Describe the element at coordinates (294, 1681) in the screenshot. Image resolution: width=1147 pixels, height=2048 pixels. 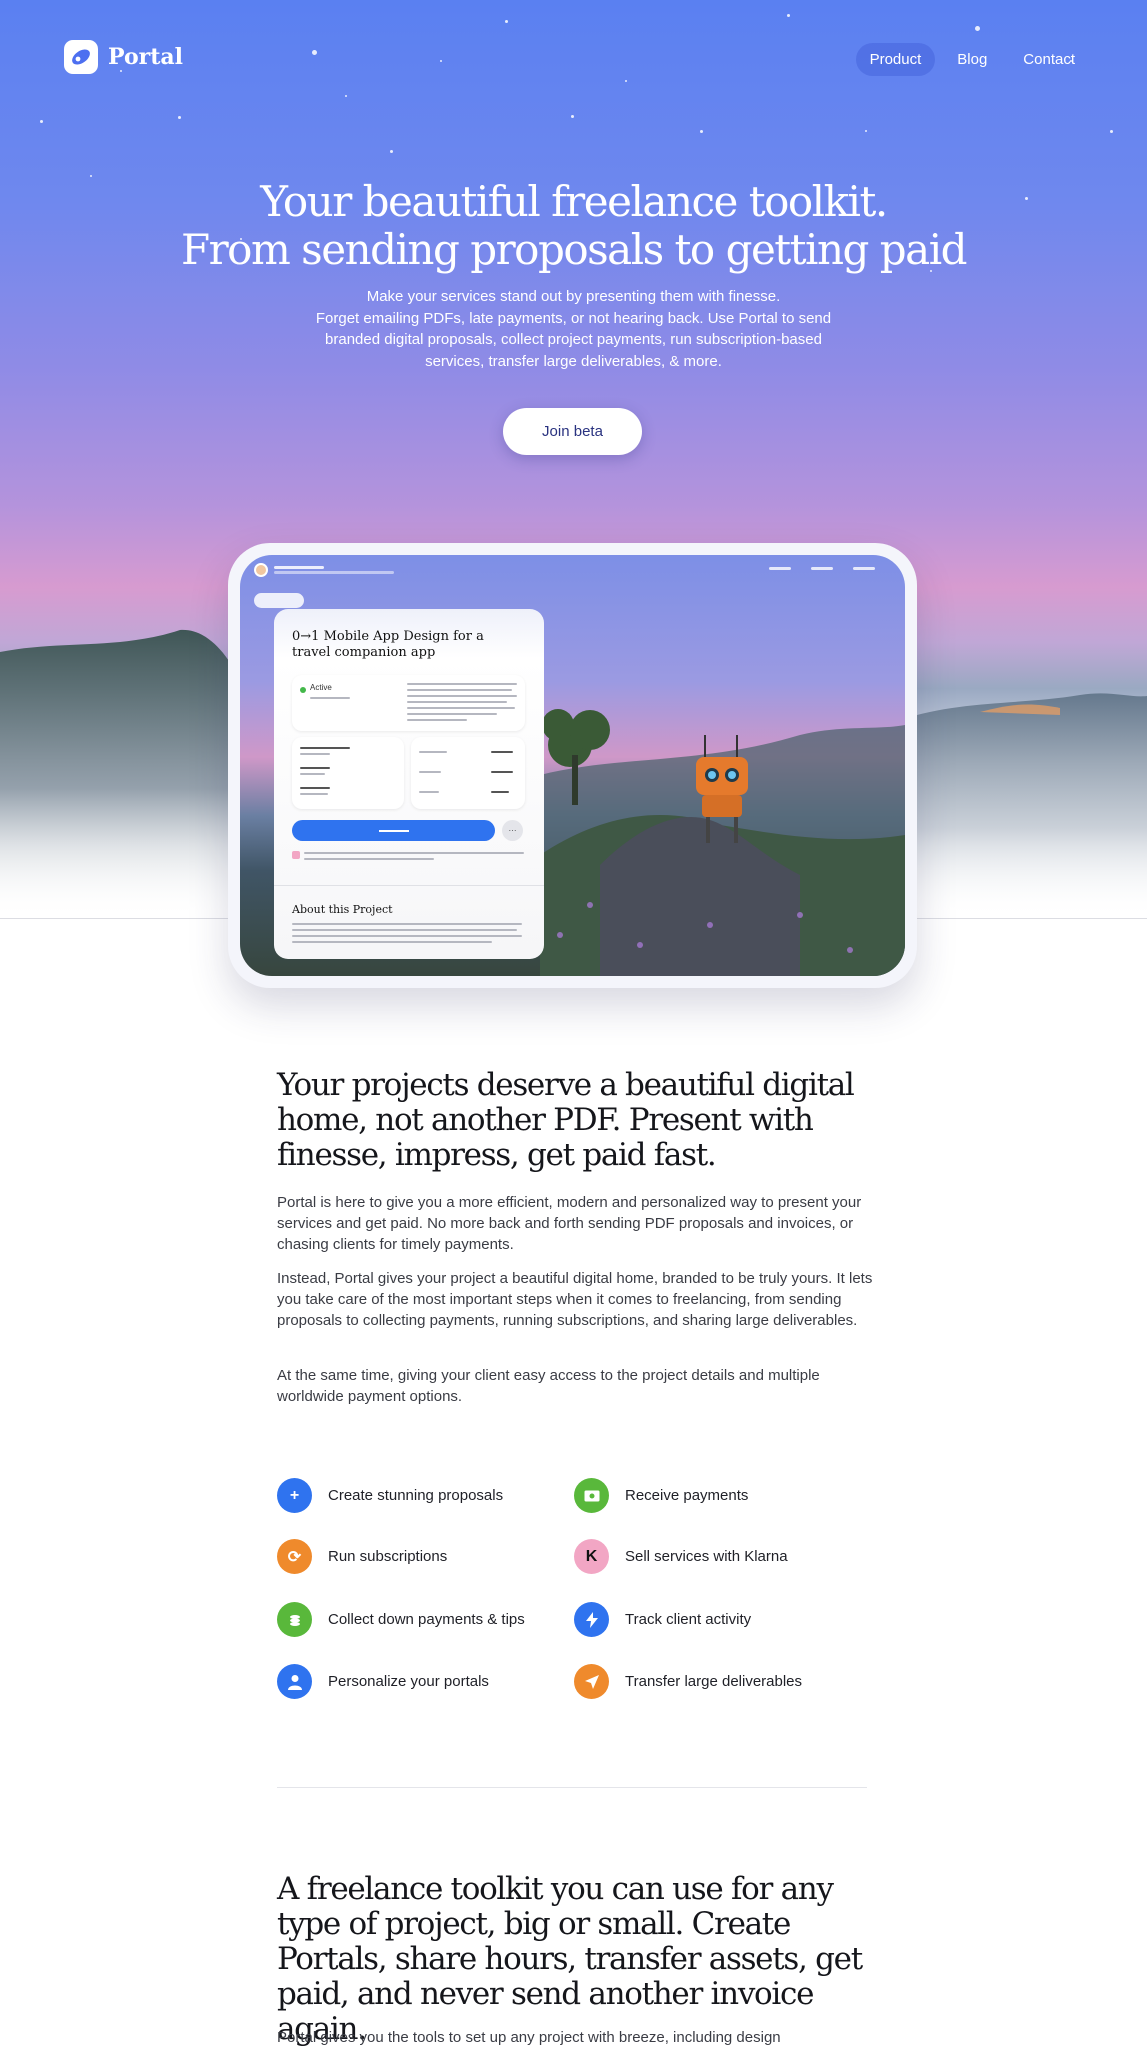
I see `person-icon` at that location.